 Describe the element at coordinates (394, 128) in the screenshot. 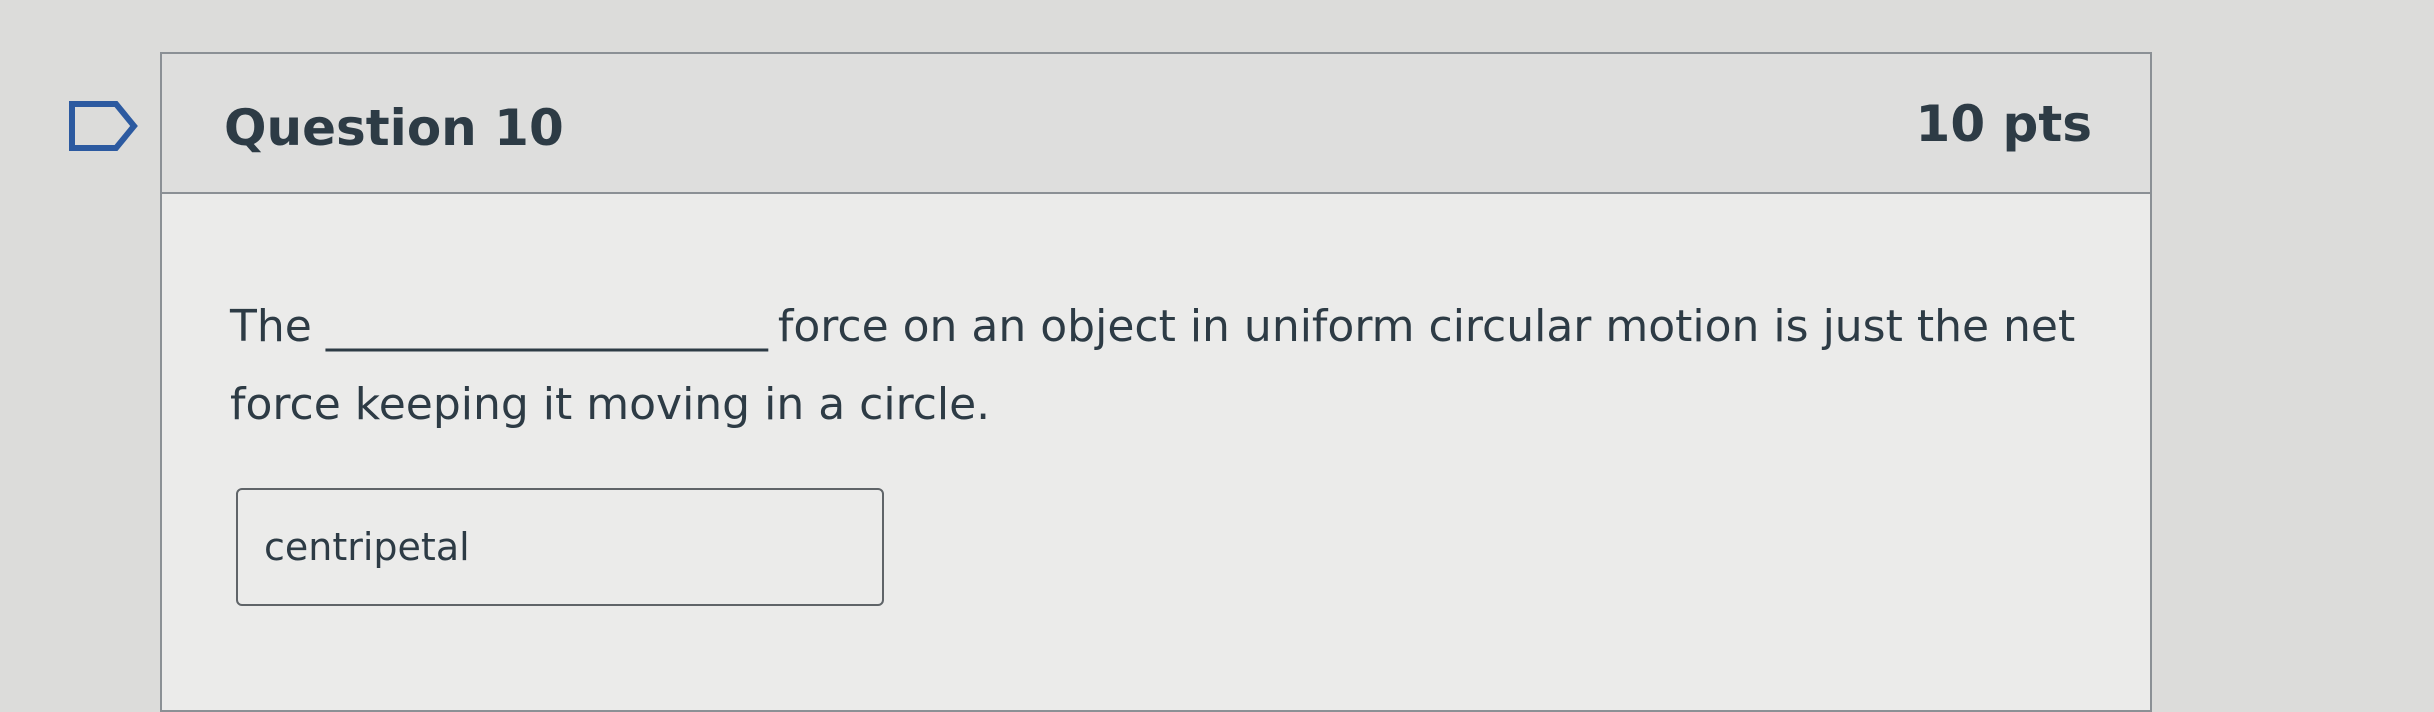

I see `question-title: Question 10` at that location.